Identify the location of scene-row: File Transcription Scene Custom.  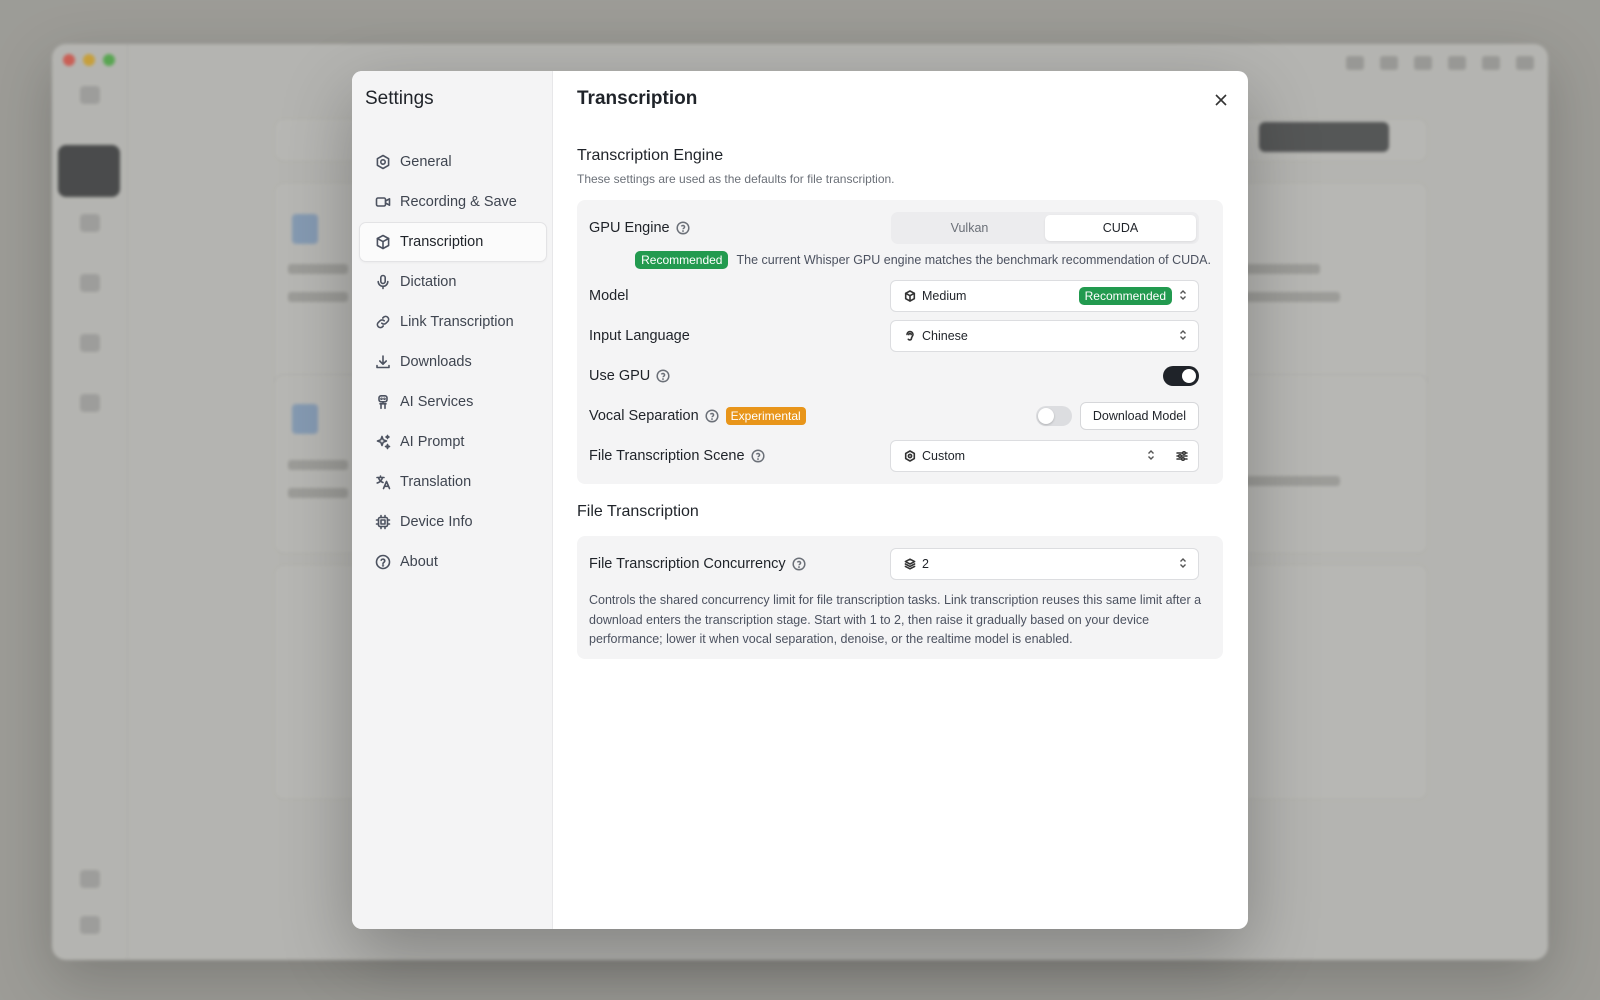
(900, 456).